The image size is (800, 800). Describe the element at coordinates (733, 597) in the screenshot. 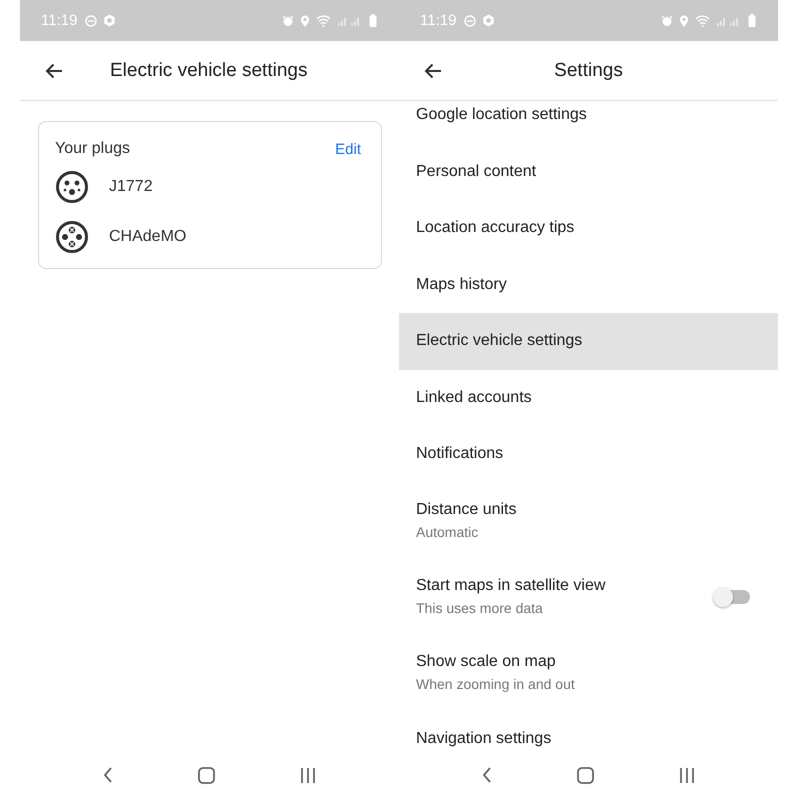

I see `toggle-switch` at that location.